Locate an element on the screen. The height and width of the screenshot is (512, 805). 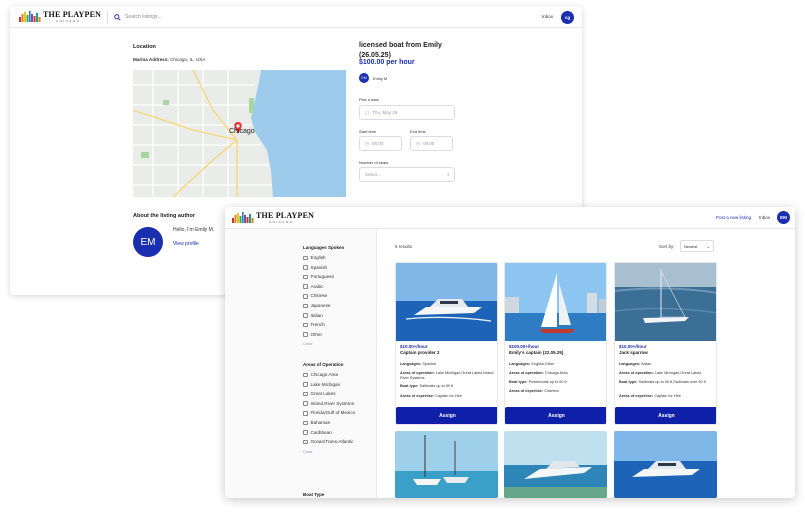
card-price: $10.00+/hour is located at coordinates (633, 346).